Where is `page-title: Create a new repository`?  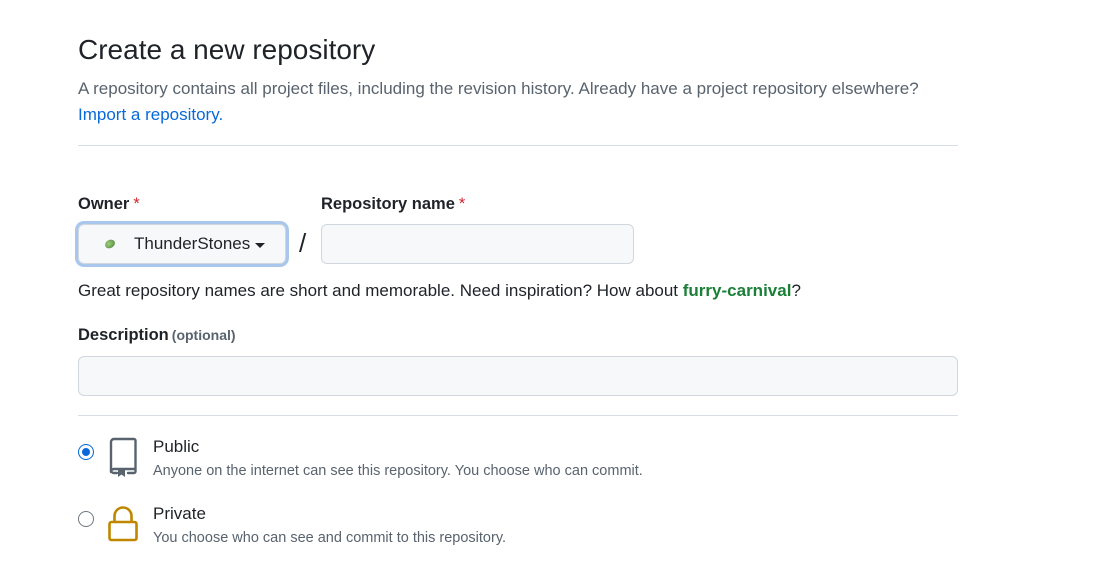 page-title: Create a new repository is located at coordinates (227, 49).